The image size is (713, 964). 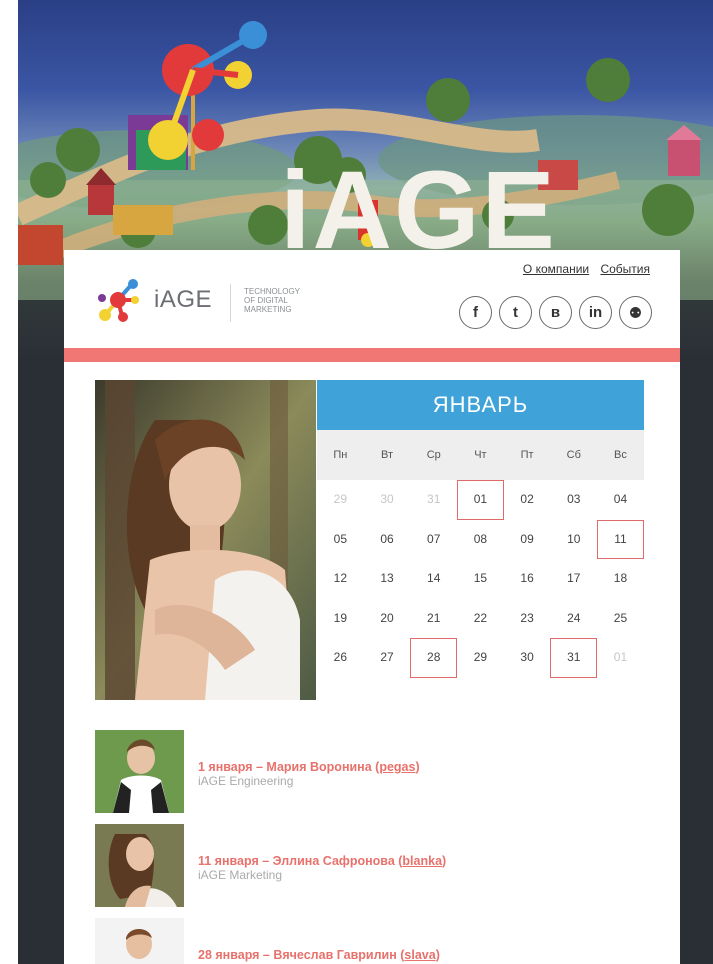 I want to click on facebook-icon: f, so click(x=475, y=312).